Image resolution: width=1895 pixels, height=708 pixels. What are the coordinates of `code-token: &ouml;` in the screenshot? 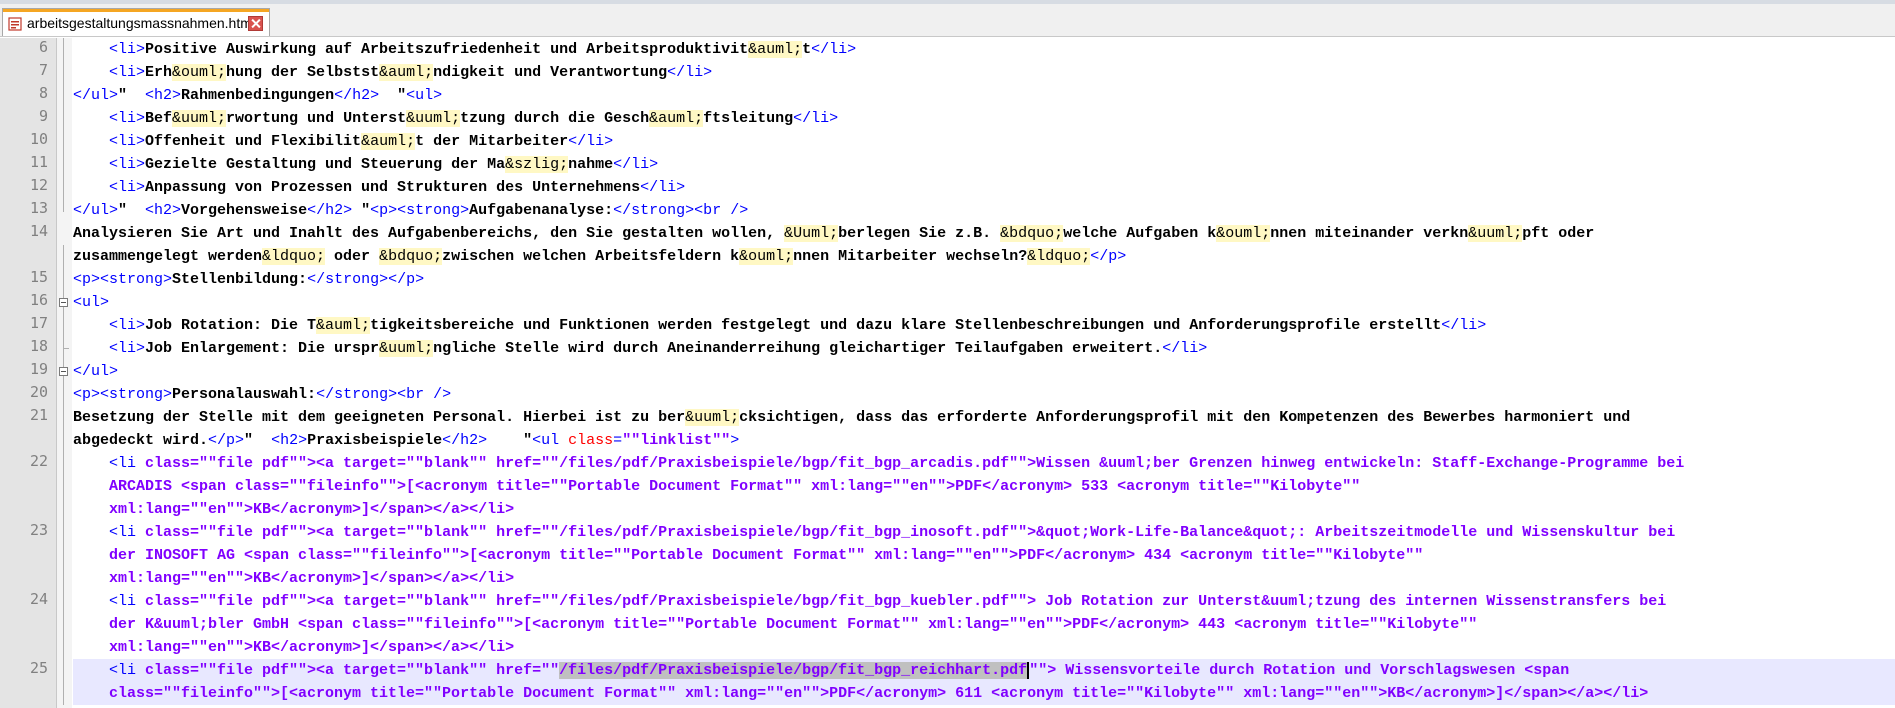 It's located at (766, 256).